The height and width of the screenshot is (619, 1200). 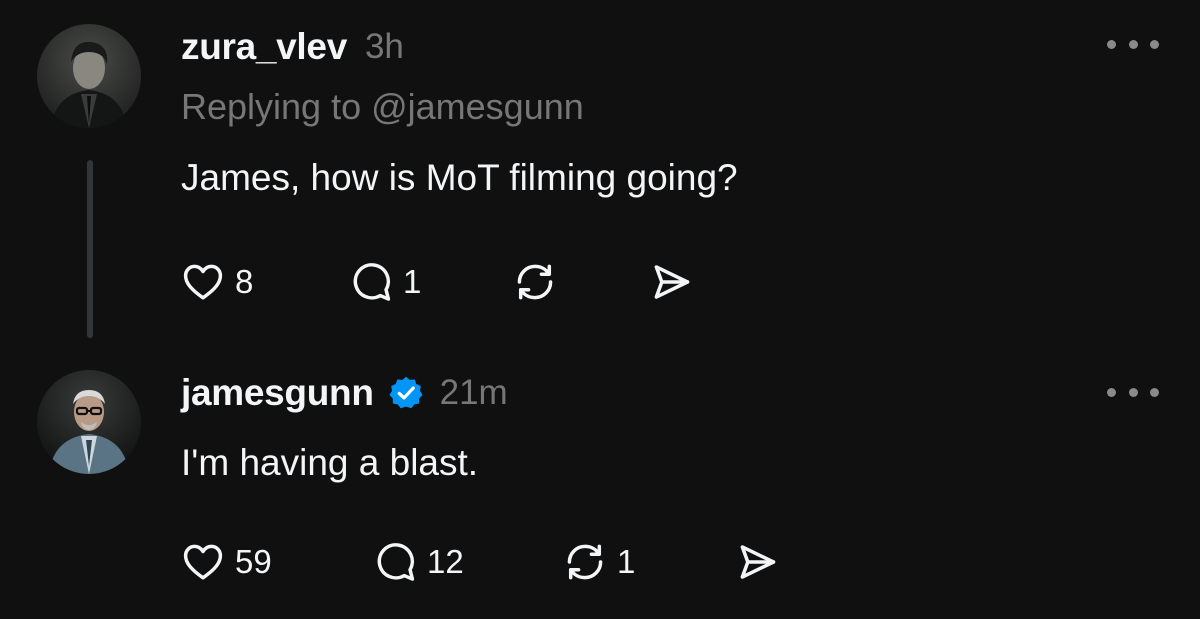 What do you see at coordinates (244, 281) in the screenshot?
I see `like-count: 8` at bounding box center [244, 281].